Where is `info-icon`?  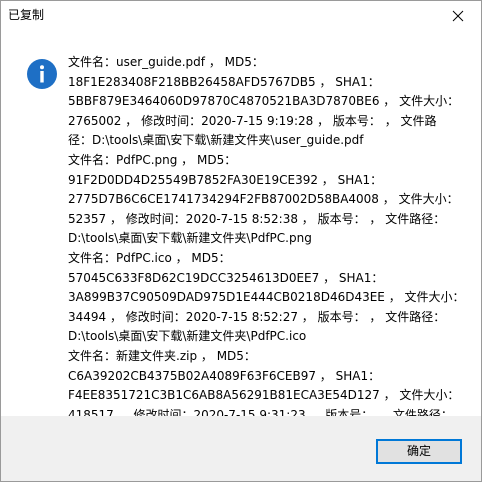 info-icon is located at coordinates (42, 74).